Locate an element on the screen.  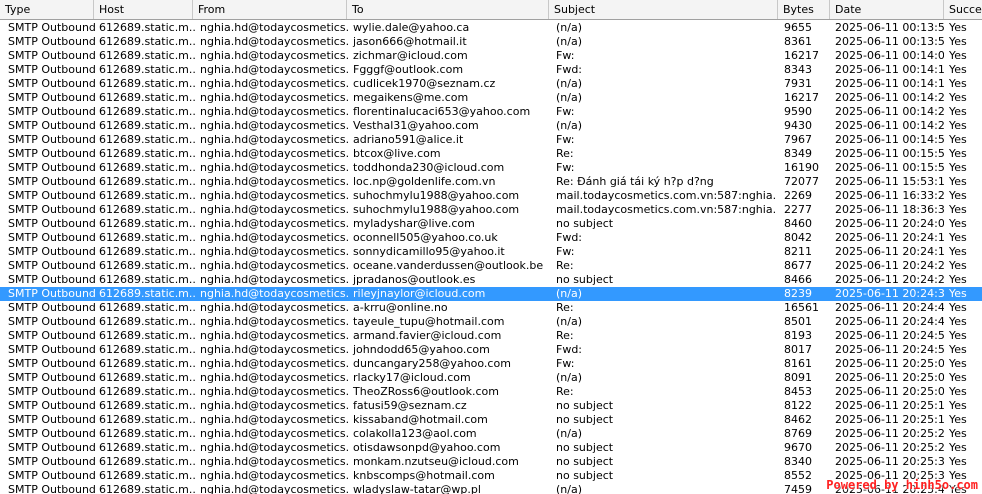
cell-date: 2025-06-11 00:14:58 is located at coordinates (889, 139).